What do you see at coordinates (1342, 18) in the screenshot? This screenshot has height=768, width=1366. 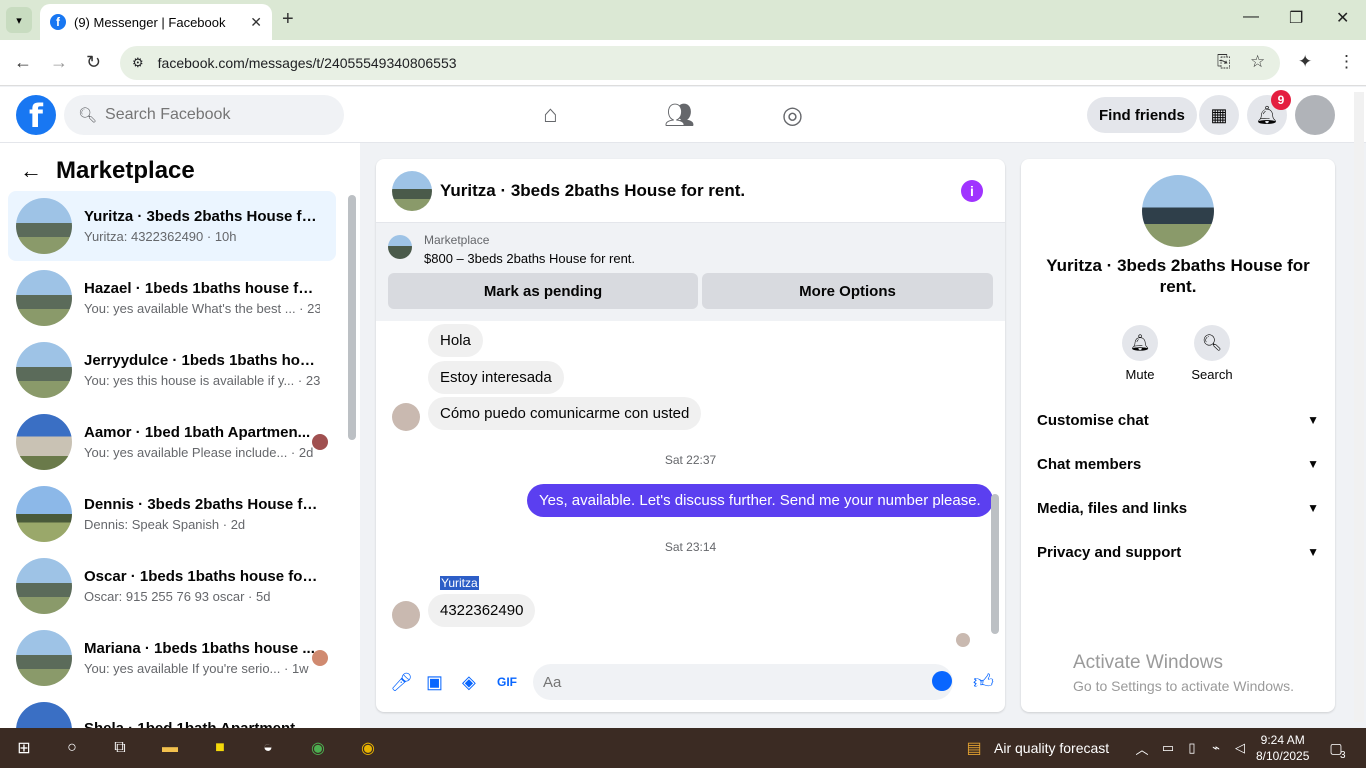 I see `window-close-icon: ✕` at bounding box center [1342, 18].